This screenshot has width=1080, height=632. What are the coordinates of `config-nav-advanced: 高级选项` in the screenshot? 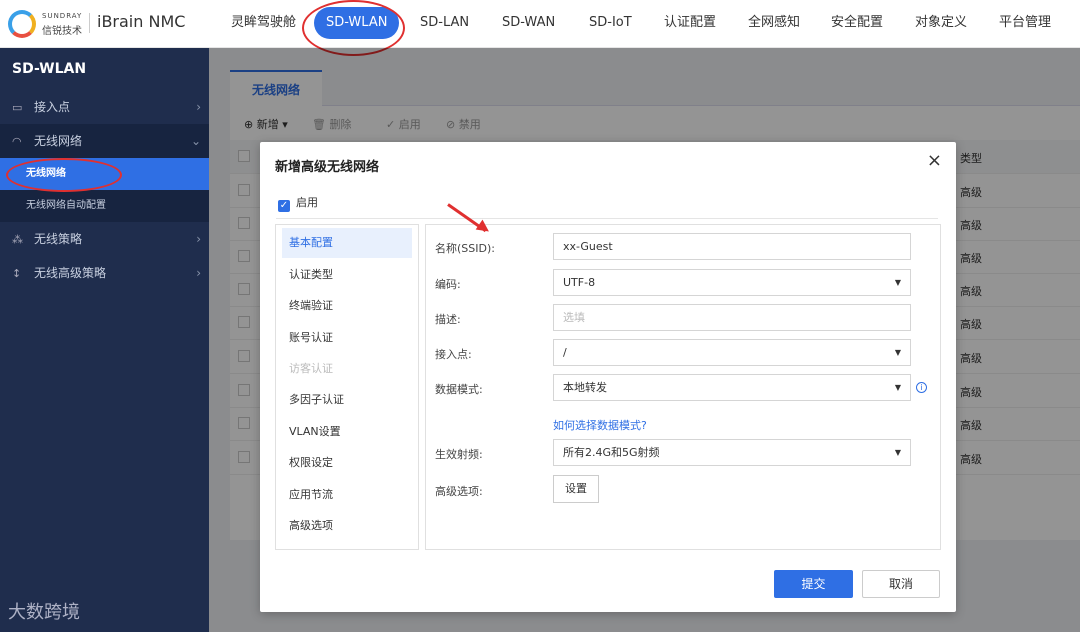 It's located at (347, 526).